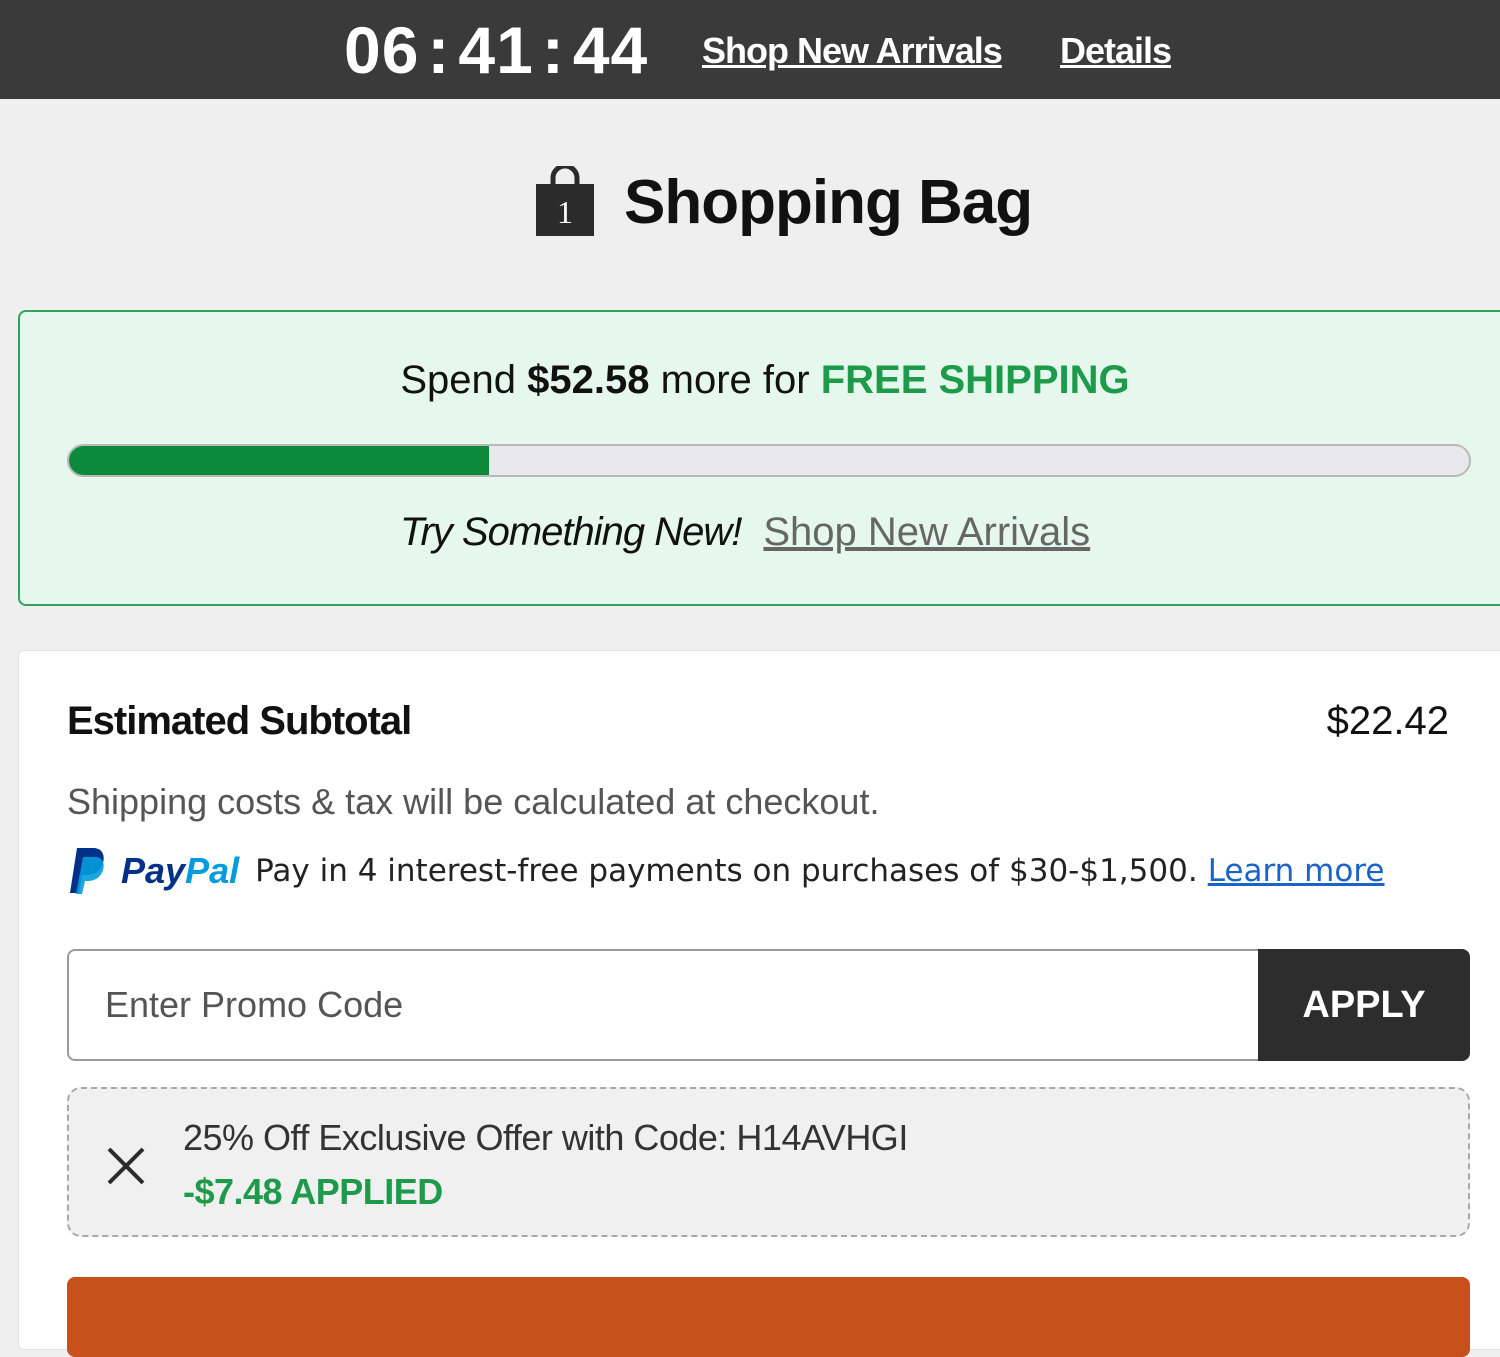  I want to click on page-title: Shopping Bag, so click(828, 202).